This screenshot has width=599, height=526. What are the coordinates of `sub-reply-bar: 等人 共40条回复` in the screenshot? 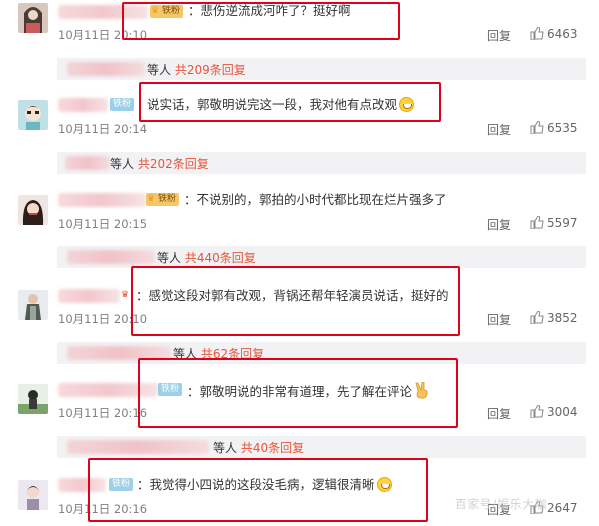 It's located at (321, 447).